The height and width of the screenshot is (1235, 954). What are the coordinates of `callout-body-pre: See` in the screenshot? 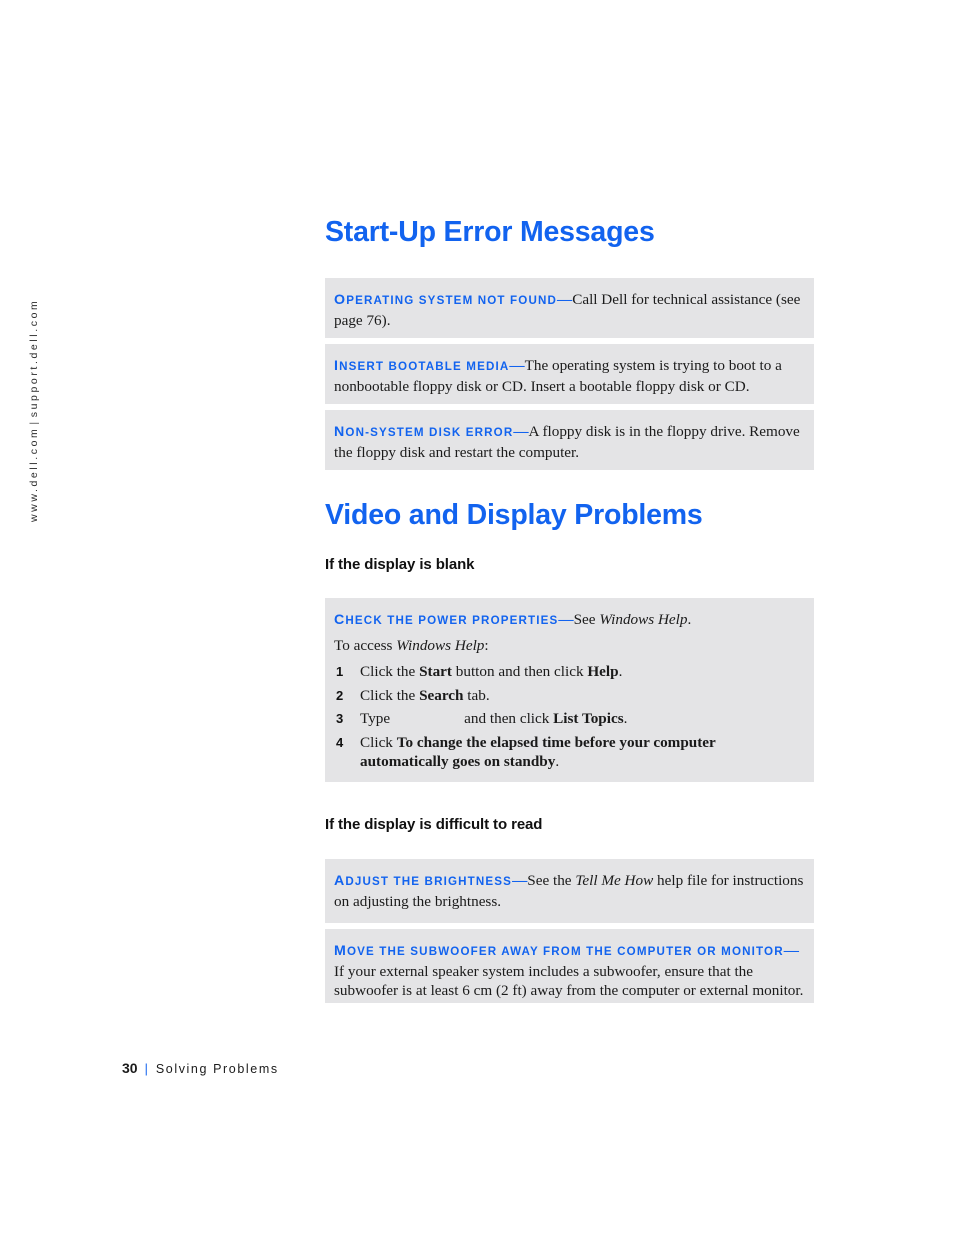 It's located at (586, 619).